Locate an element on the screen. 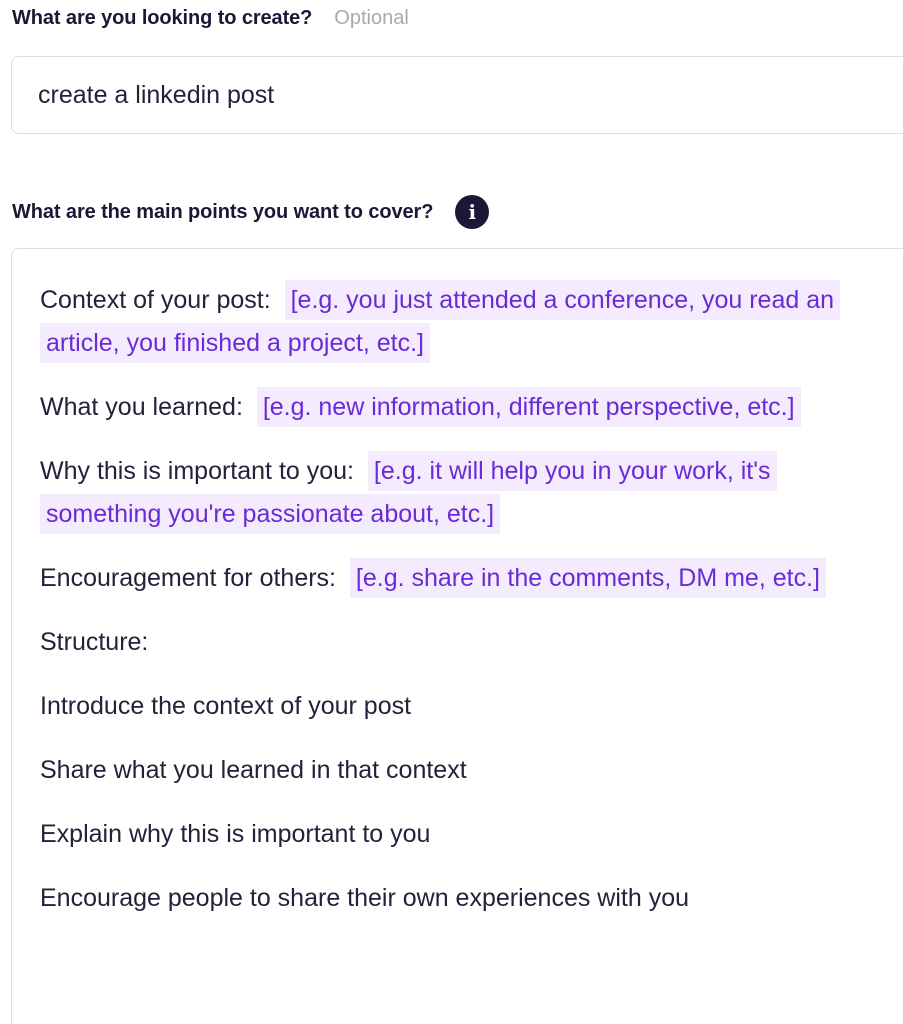 The height and width of the screenshot is (1024, 903). question-create-label: What are you looking to create? is located at coordinates (162, 17).